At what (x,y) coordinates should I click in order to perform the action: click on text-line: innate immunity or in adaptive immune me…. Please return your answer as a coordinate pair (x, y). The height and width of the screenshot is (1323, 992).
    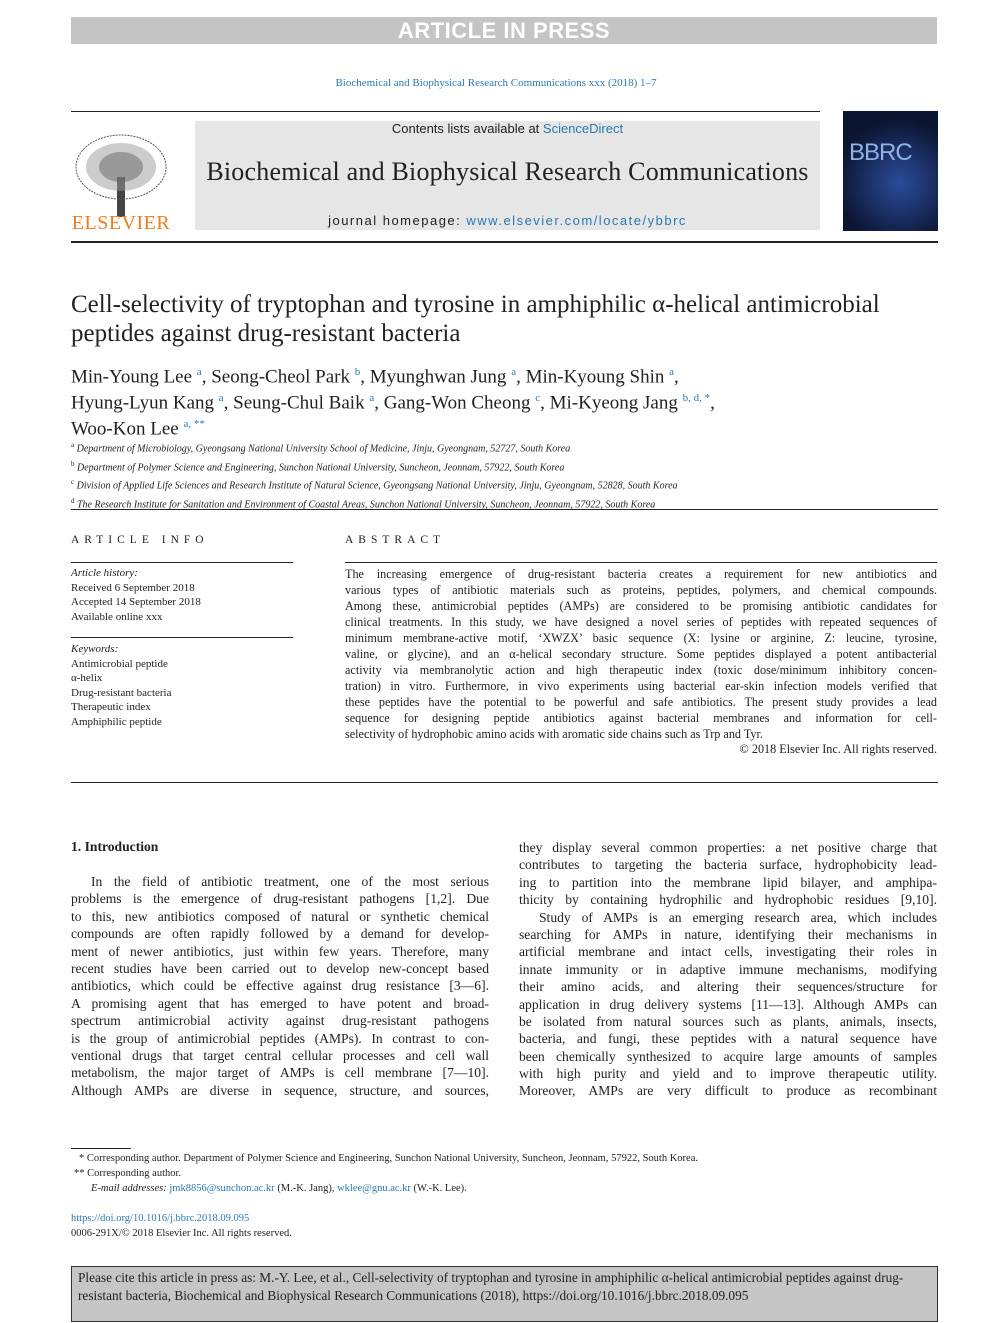
    Looking at the image, I should click on (728, 969).